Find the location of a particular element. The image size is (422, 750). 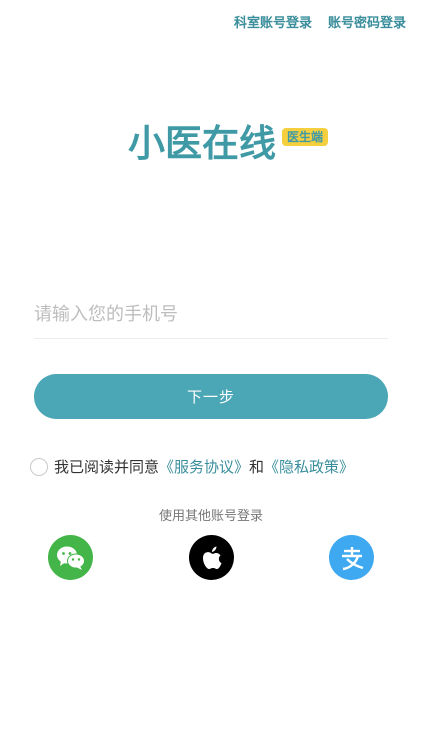

apple-login-button is located at coordinates (211, 557).